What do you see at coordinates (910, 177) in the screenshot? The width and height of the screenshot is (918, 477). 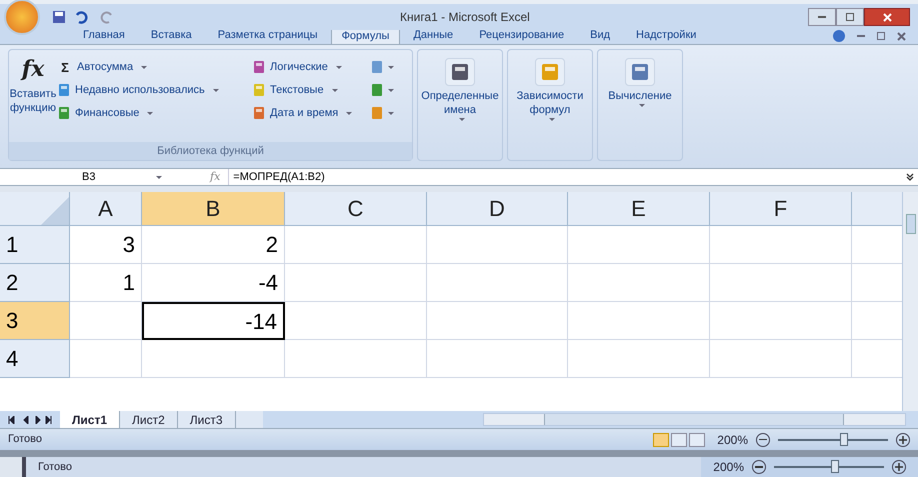 I see `expand-icon` at bounding box center [910, 177].